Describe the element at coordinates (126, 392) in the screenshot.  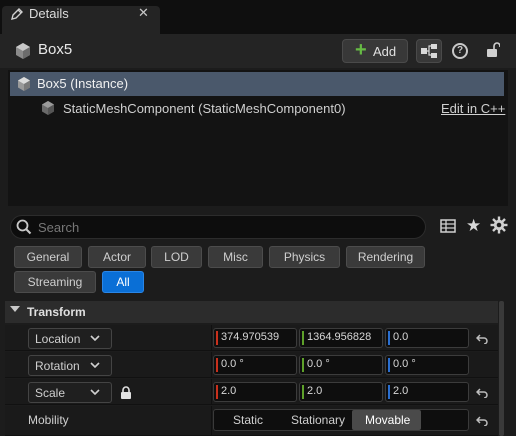
I see `lock-icon` at that location.